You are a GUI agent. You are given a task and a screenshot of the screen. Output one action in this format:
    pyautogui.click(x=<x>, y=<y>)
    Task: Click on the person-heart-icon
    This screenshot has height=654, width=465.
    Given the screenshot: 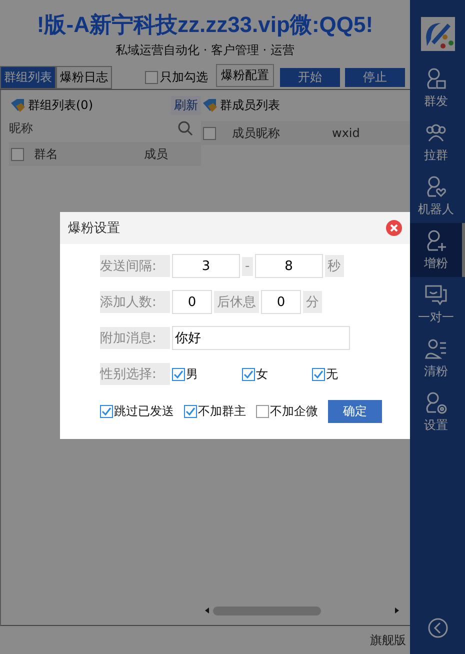 What is the action you would take?
    pyautogui.click(x=436, y=186)
    